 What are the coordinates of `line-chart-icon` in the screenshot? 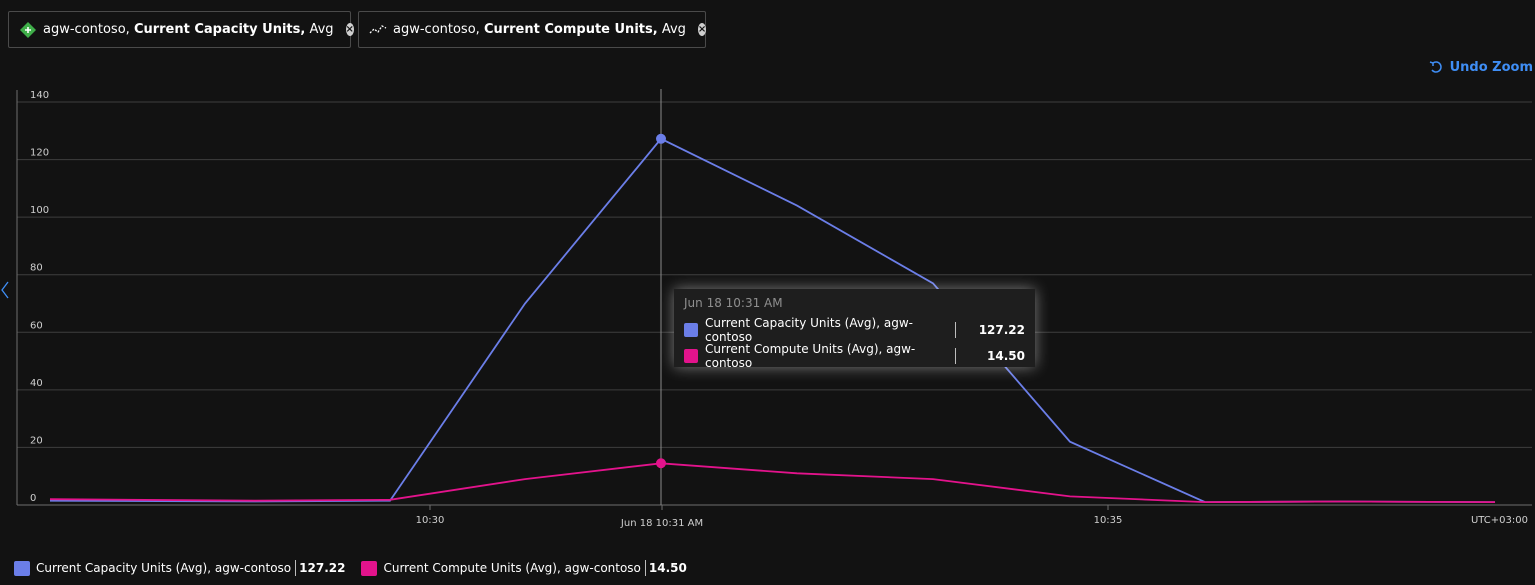 It's located at (378, 30).